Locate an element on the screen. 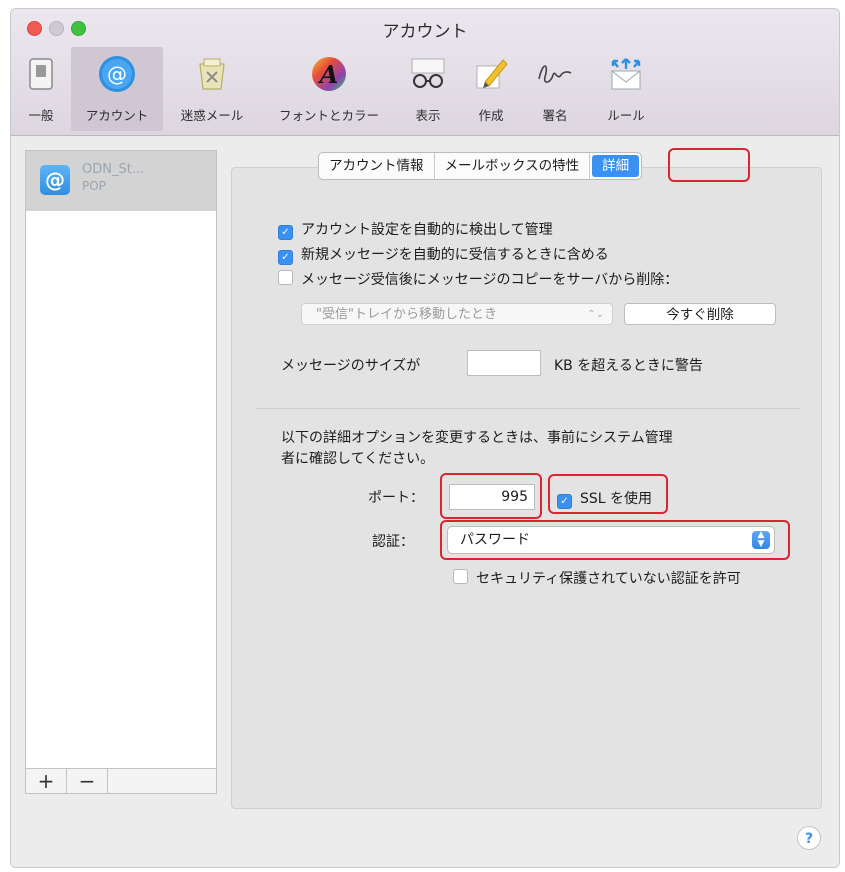  help-button: ? is located at coordinates (809, 838).